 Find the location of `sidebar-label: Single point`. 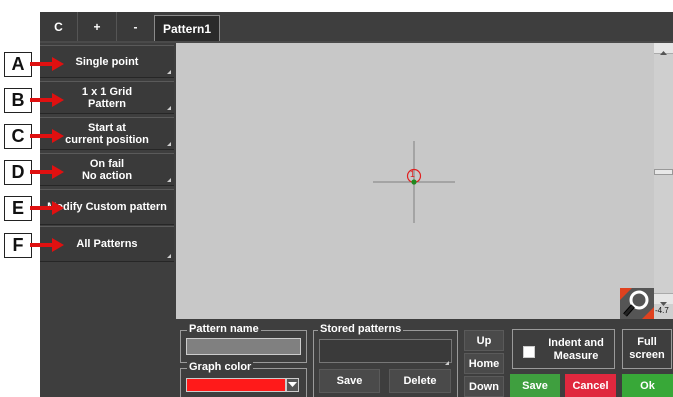

sidebar-label: Single point is located at coordinates (107, 61).